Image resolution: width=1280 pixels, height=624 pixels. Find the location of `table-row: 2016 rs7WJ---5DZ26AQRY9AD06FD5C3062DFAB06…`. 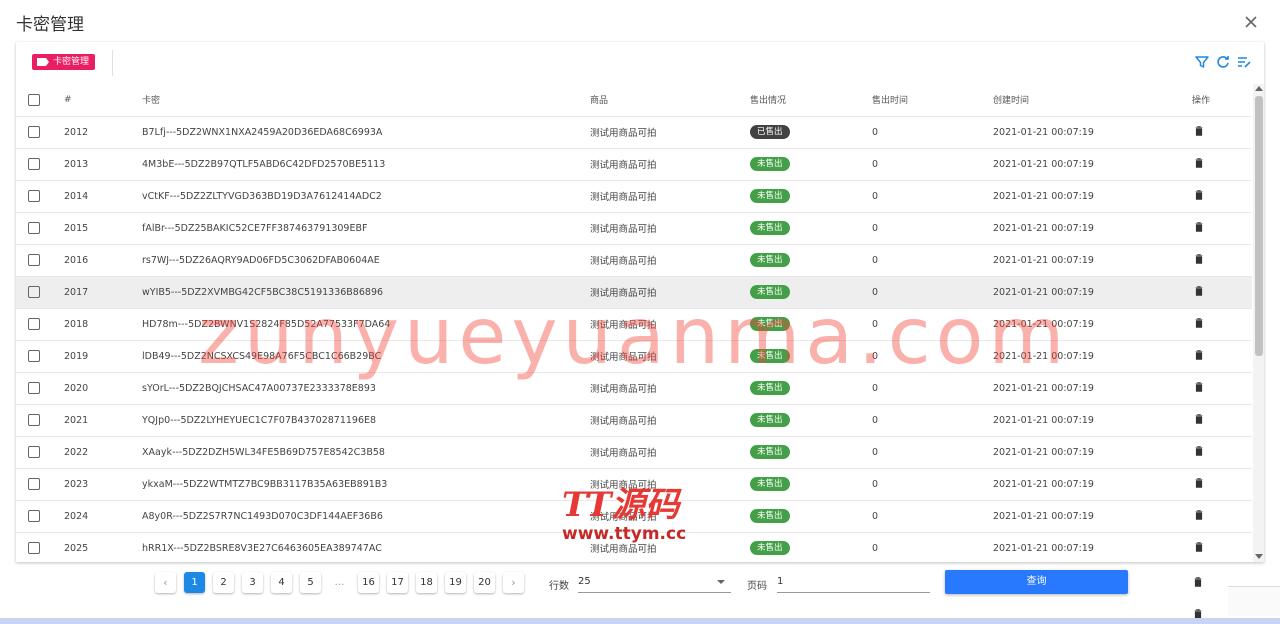

table-row: 2016 rs7WJ---5DZ26AQRY9AD06FD5C3062DFAB06… is located at coordinates (634, 259).